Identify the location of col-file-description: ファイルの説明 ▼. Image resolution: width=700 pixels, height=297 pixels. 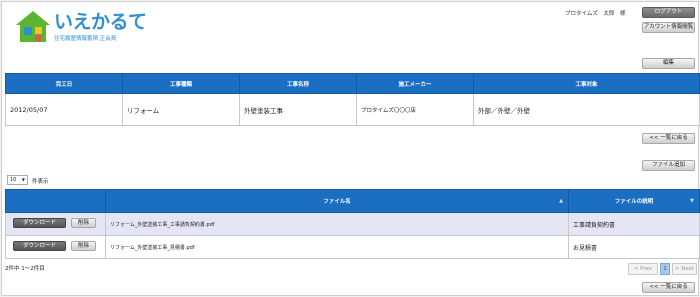
(634, 201).